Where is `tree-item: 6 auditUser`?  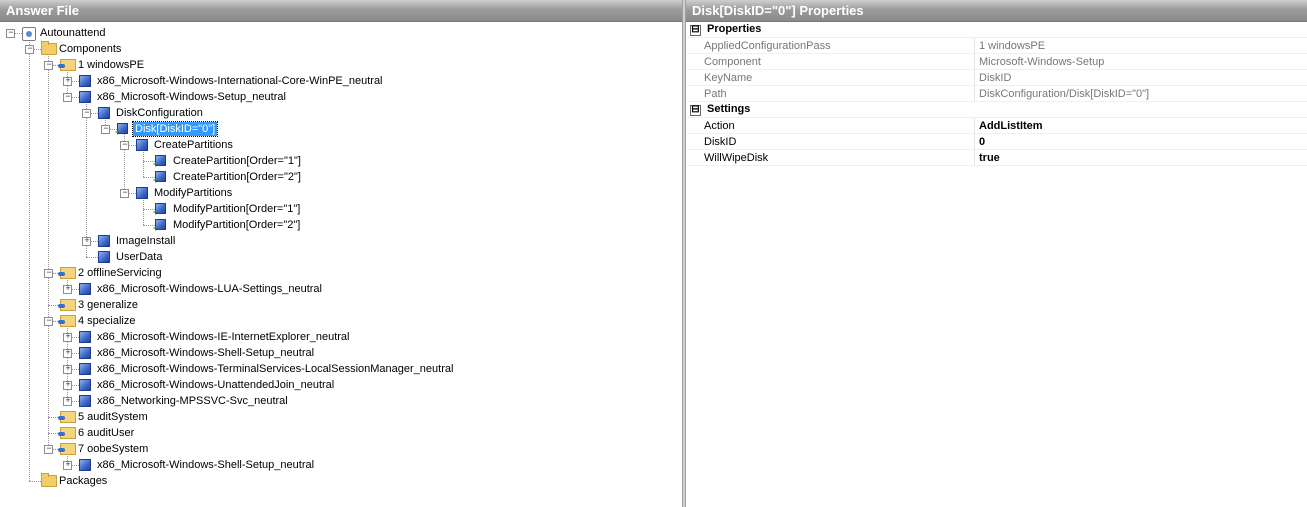
tree-item: 6 auditUser is located at coordinates (106, 433).